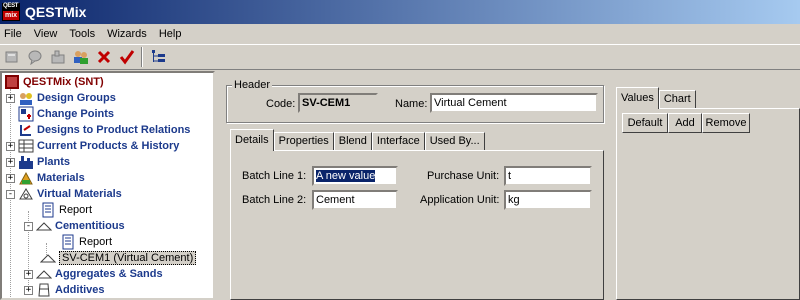  What do you see at coordinates (158, 57) in the screenshot?
I see `tree-view-icon` at bounding box center [158, 57].